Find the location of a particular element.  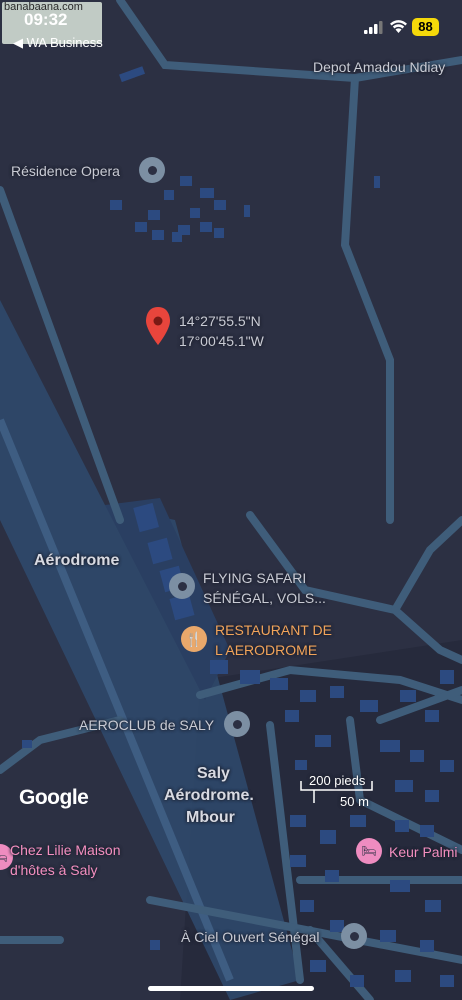

fork-knife-icon: 🍴 is located at coordinates (194, 639).